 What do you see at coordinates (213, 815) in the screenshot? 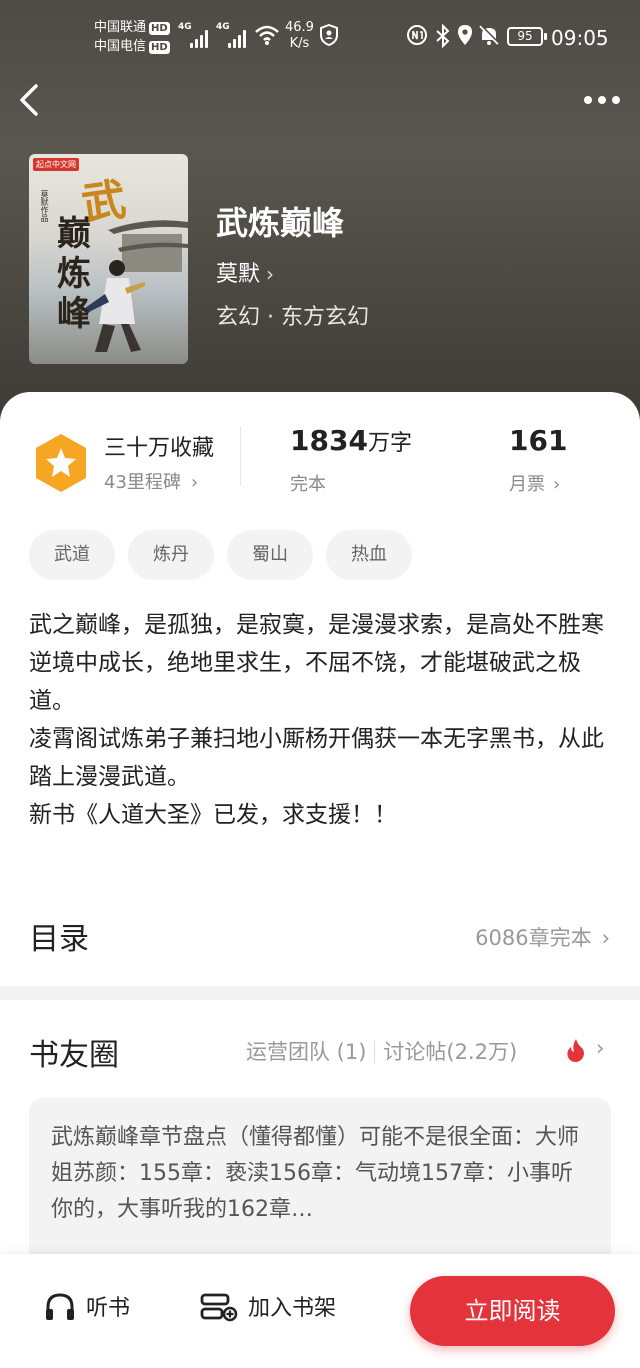
I see `description-line: 新书《人道大圣》已发，求支援！！` at bounding box center [213, 815].